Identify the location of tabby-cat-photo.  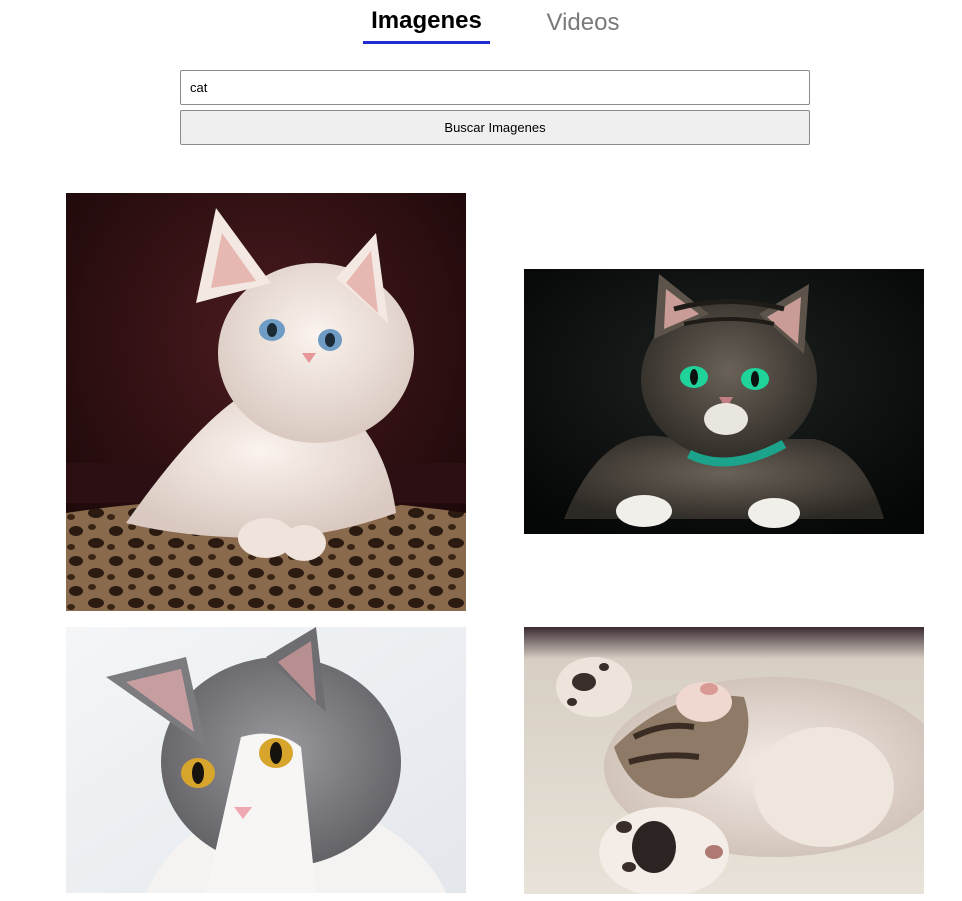
(724, 401).